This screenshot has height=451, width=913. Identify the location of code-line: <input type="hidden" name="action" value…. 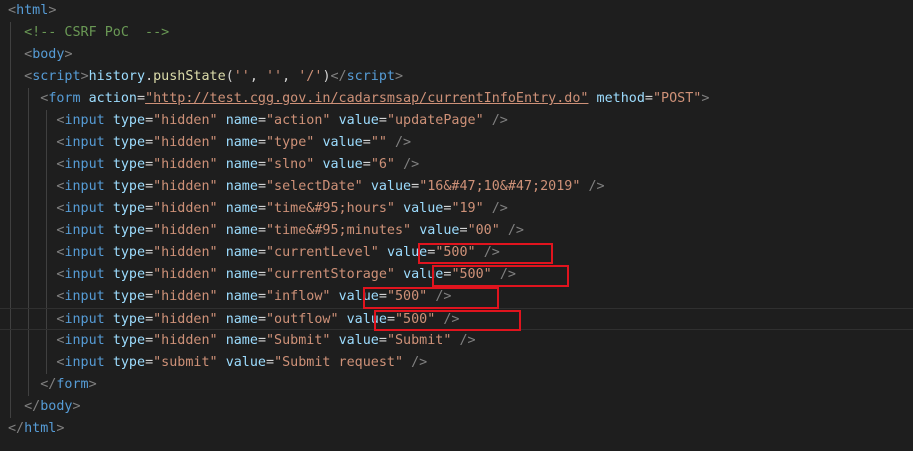
(258, 121).